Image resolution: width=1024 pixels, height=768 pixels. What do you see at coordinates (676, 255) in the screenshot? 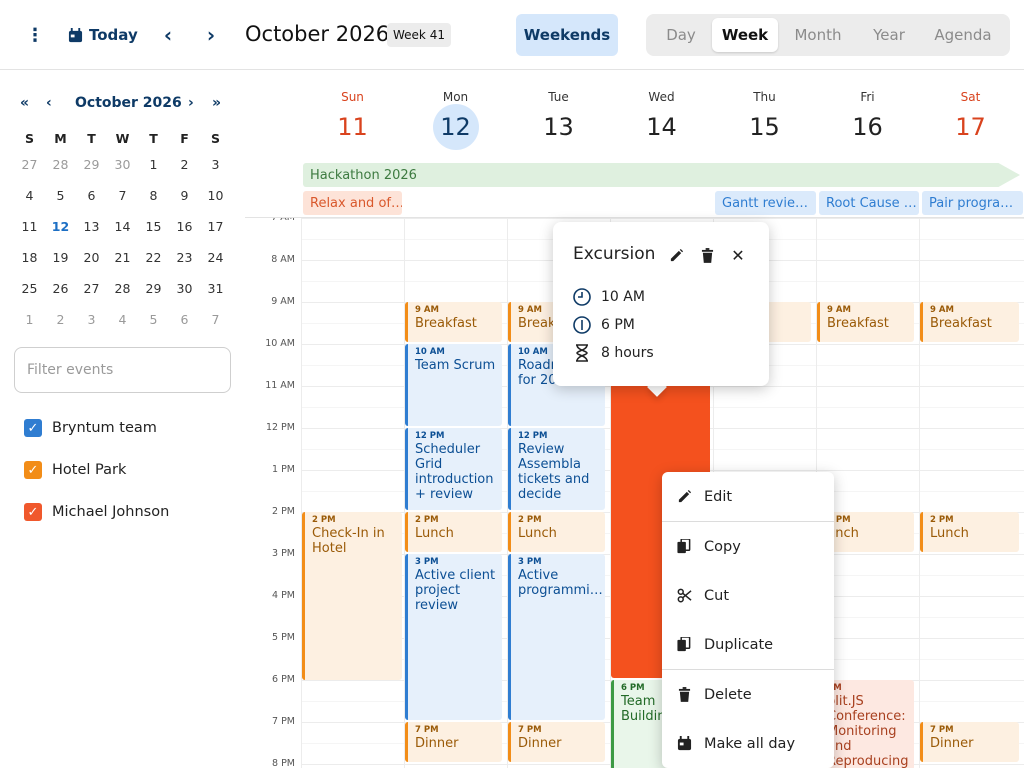
I see `edit-icon` at bounding box center [676, 255].